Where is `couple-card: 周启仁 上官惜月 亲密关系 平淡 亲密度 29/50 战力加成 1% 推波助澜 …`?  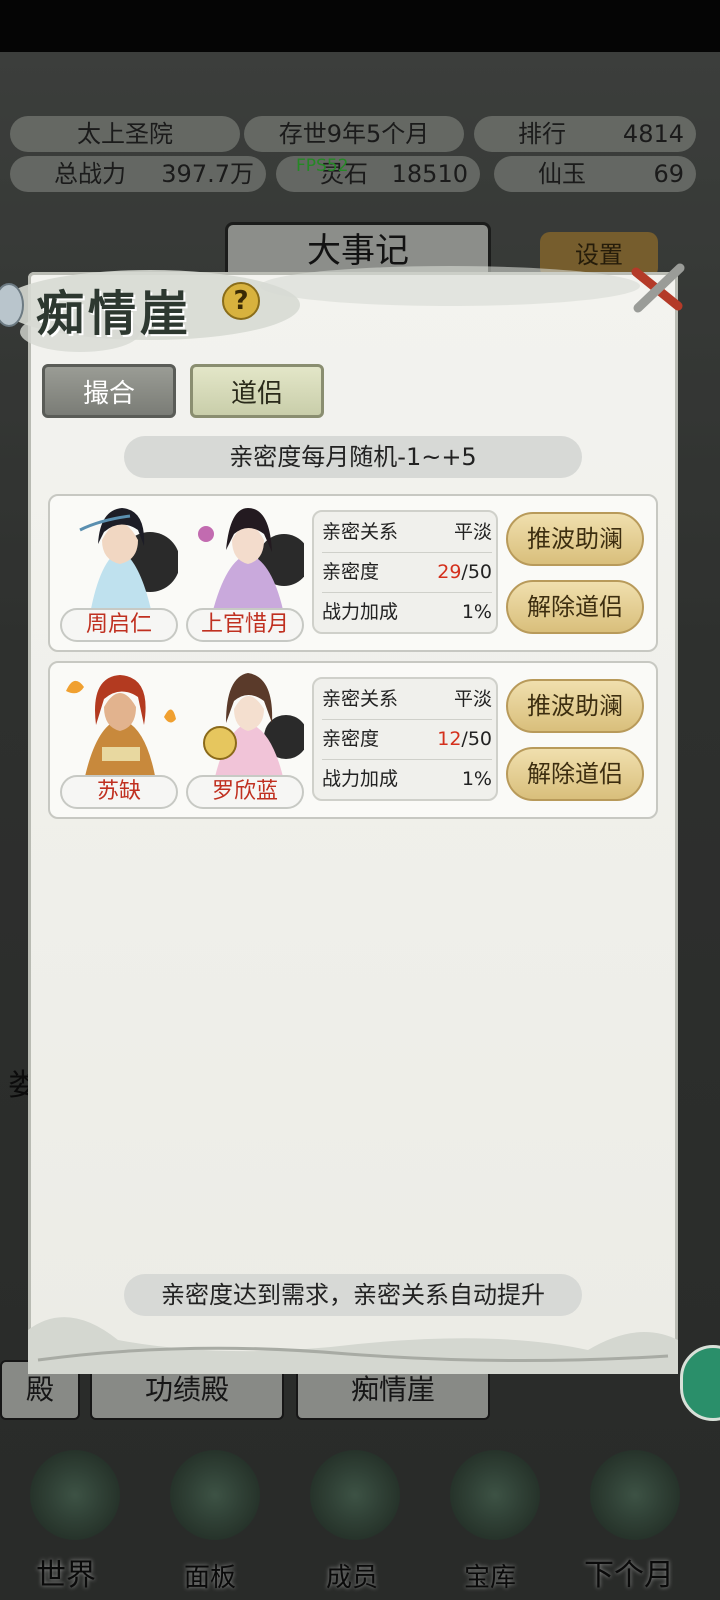 couple-card: 周启仁 上官惜月 亲密关系 平淡 亲密度 29/50 战力加成 1% 推波助澜 … is located at coordinates (353, 573).